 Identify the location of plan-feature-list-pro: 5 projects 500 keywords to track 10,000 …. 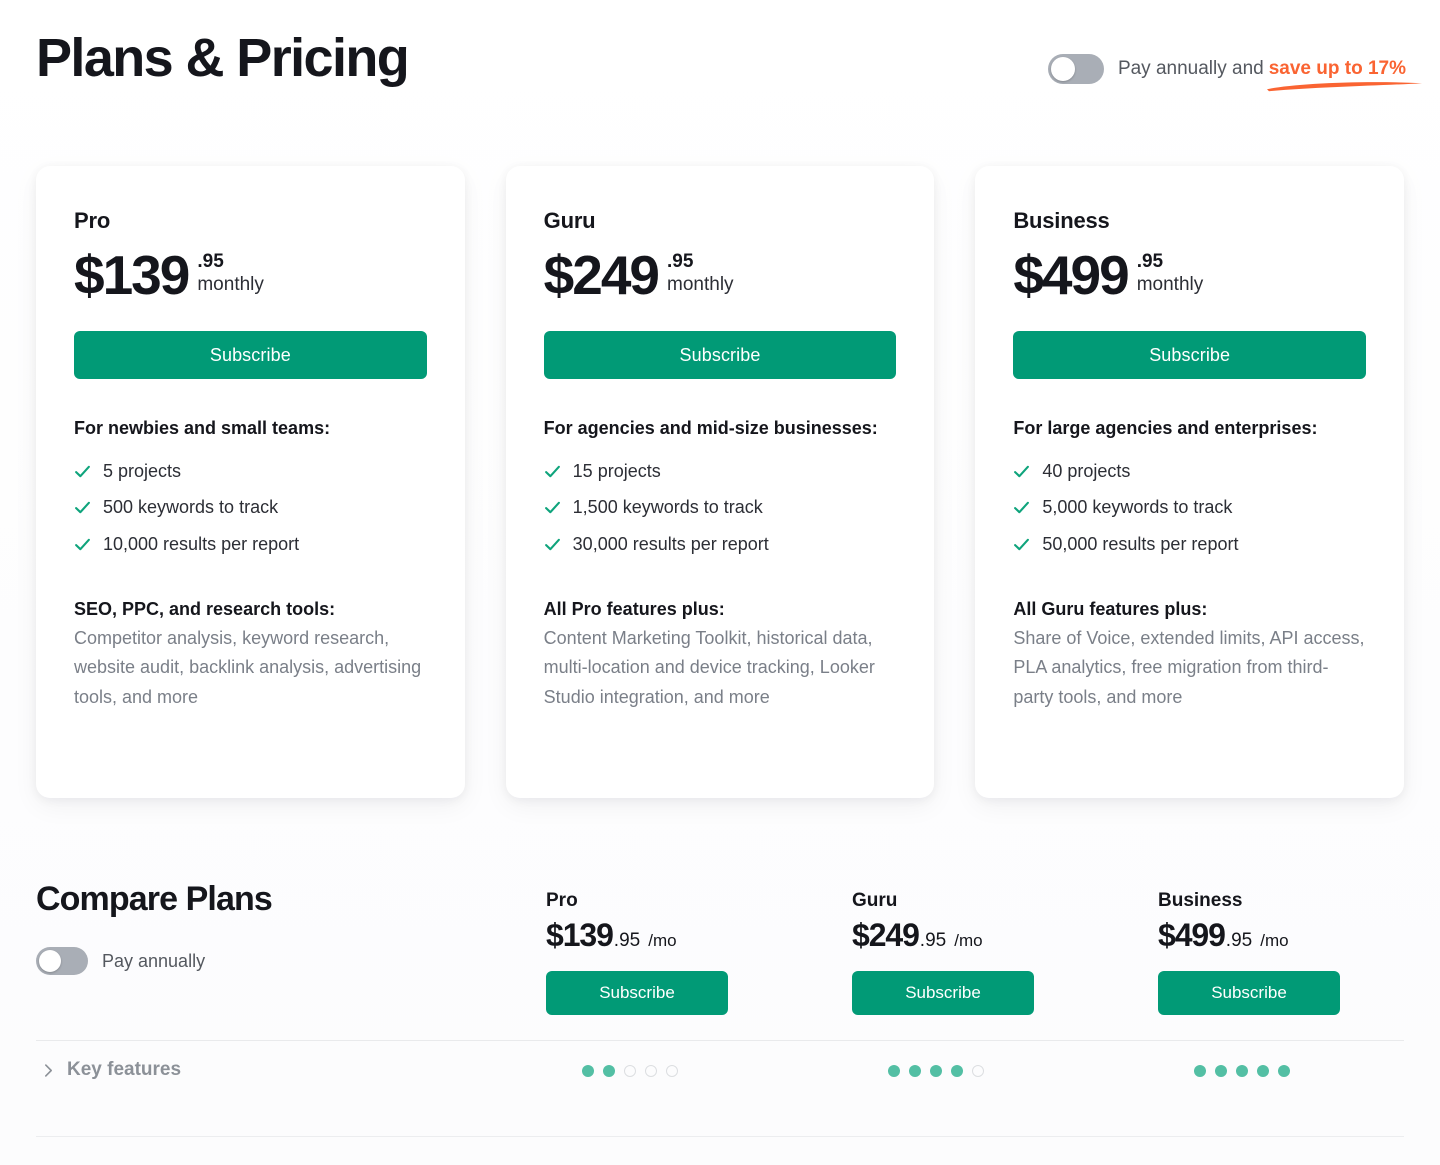
(250, 507).